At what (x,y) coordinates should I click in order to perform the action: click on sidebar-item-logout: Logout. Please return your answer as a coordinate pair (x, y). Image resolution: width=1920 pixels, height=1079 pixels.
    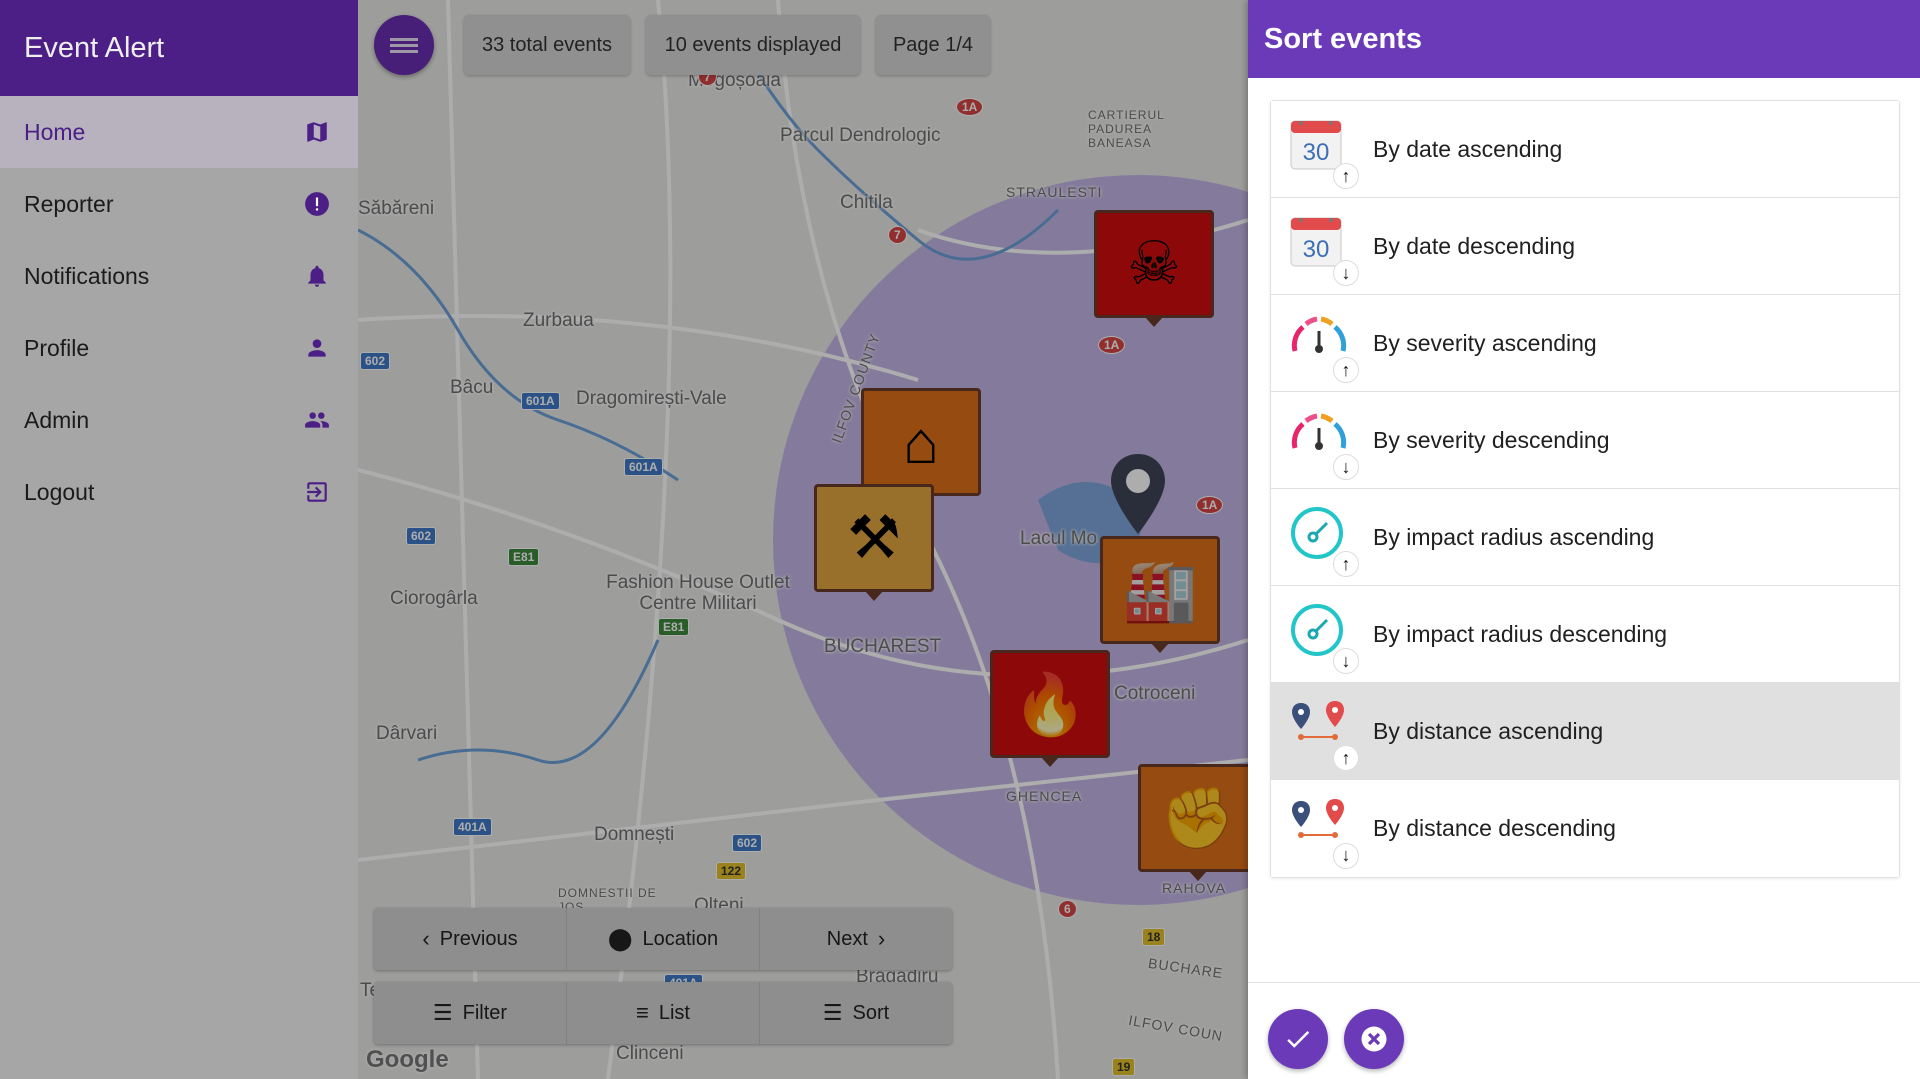
    Looking at the image, I should click on (179, 492).